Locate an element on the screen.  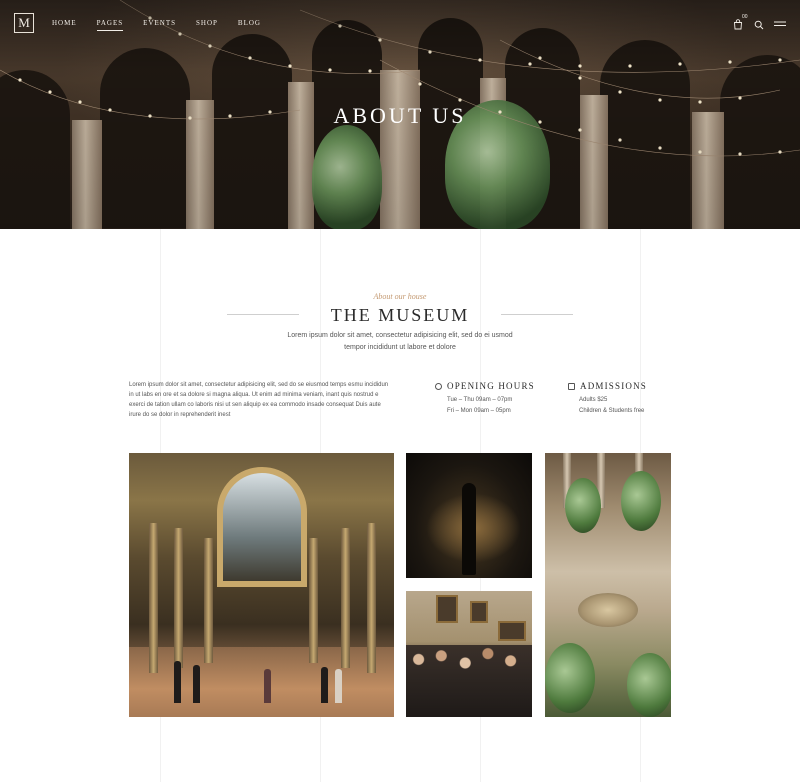
gallery-photo-statue is located at coordinates (469, 515).